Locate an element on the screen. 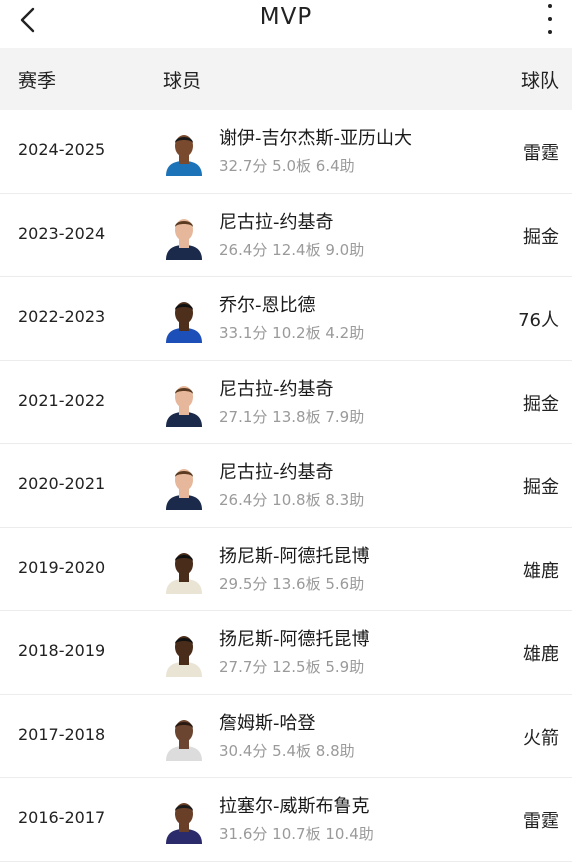 The image size is (572, 862). table-row: 2023-2024 尼古拉-约基奇 26.4分 12.4板 9.0助 掘金 is located at coordinates (286, 235).